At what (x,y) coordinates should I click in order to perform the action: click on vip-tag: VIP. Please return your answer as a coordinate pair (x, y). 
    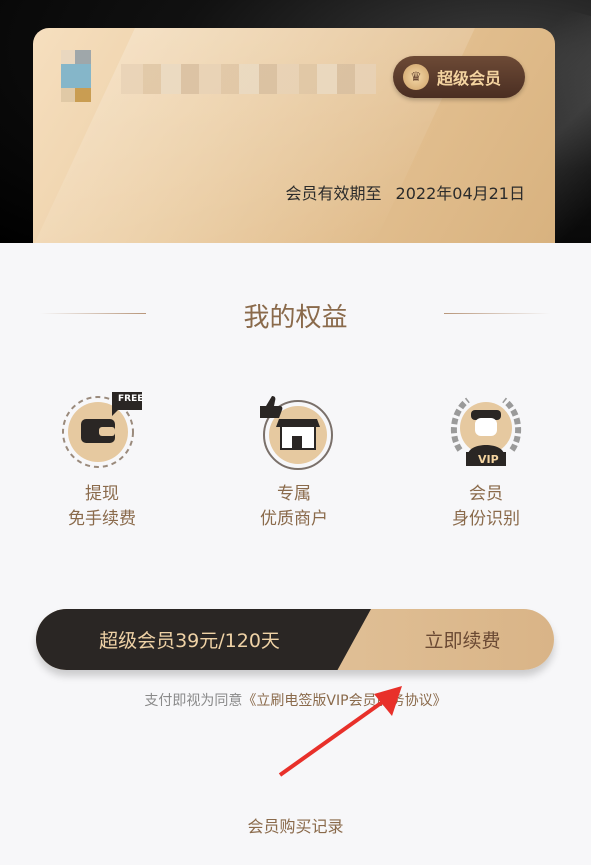
    Looking at the image, I should click on (488, 459).